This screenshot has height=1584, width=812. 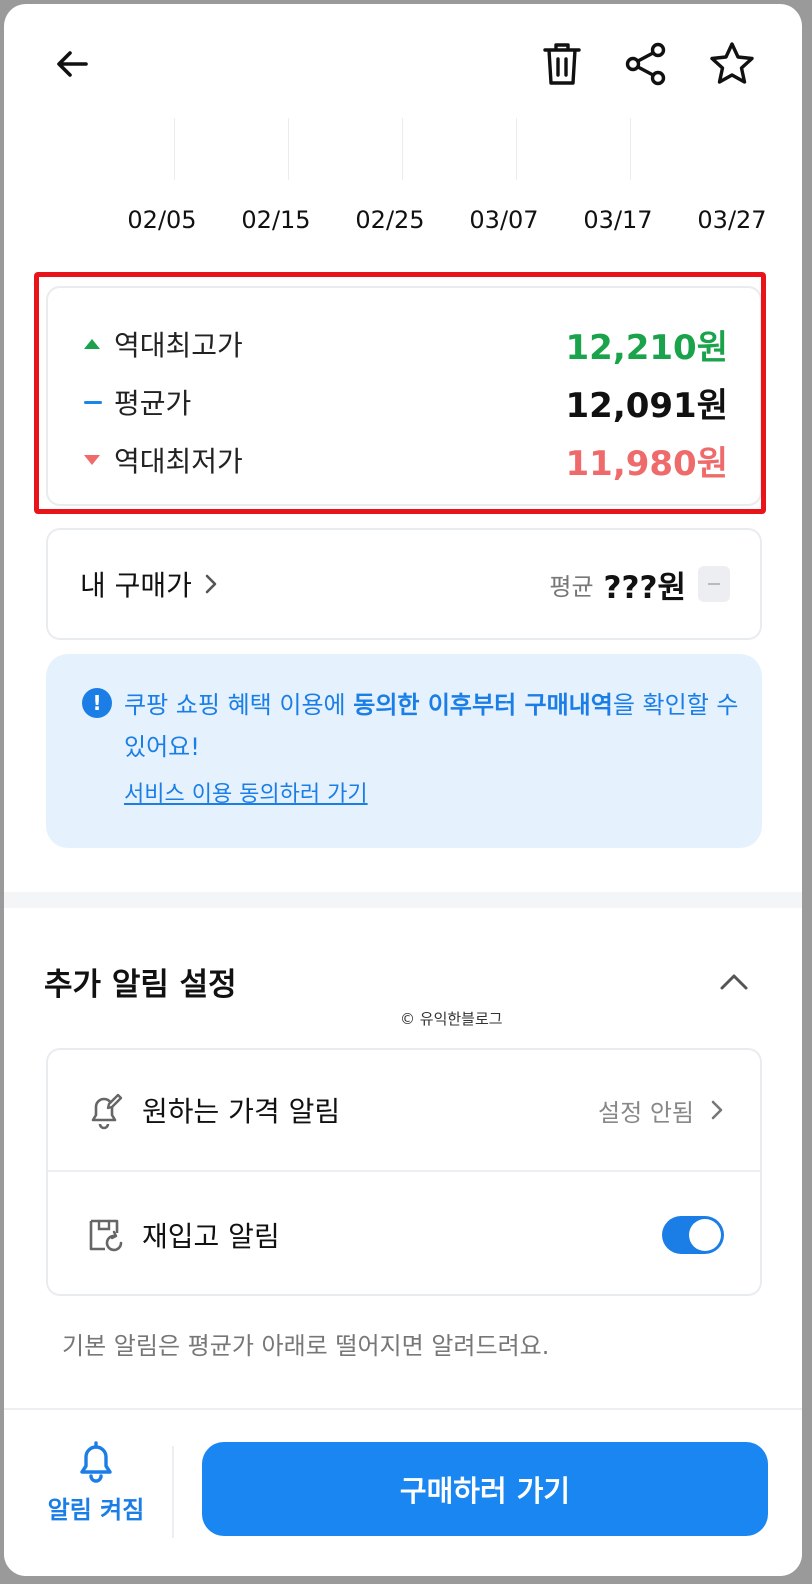 What do you see at coordinates (390, 220) in the screenshot?
I see `chart-x-tick: 02/25` at bounding box center [390, 220].